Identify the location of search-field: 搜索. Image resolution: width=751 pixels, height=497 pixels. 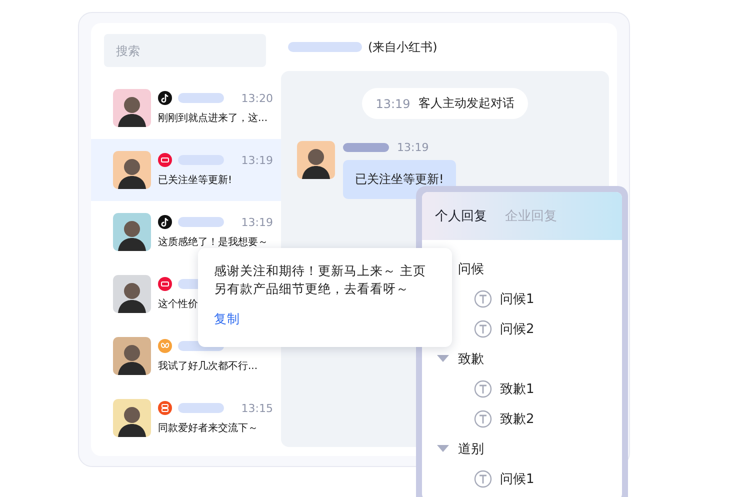
(185, 50).